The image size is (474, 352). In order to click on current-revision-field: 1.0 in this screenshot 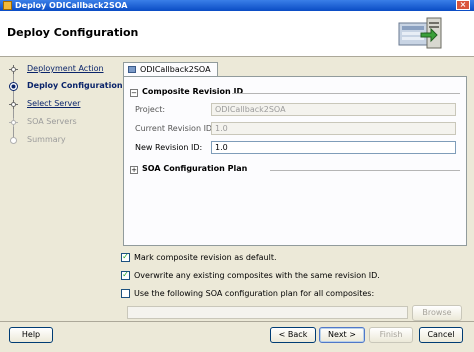, I will do `click(333, 128)`.